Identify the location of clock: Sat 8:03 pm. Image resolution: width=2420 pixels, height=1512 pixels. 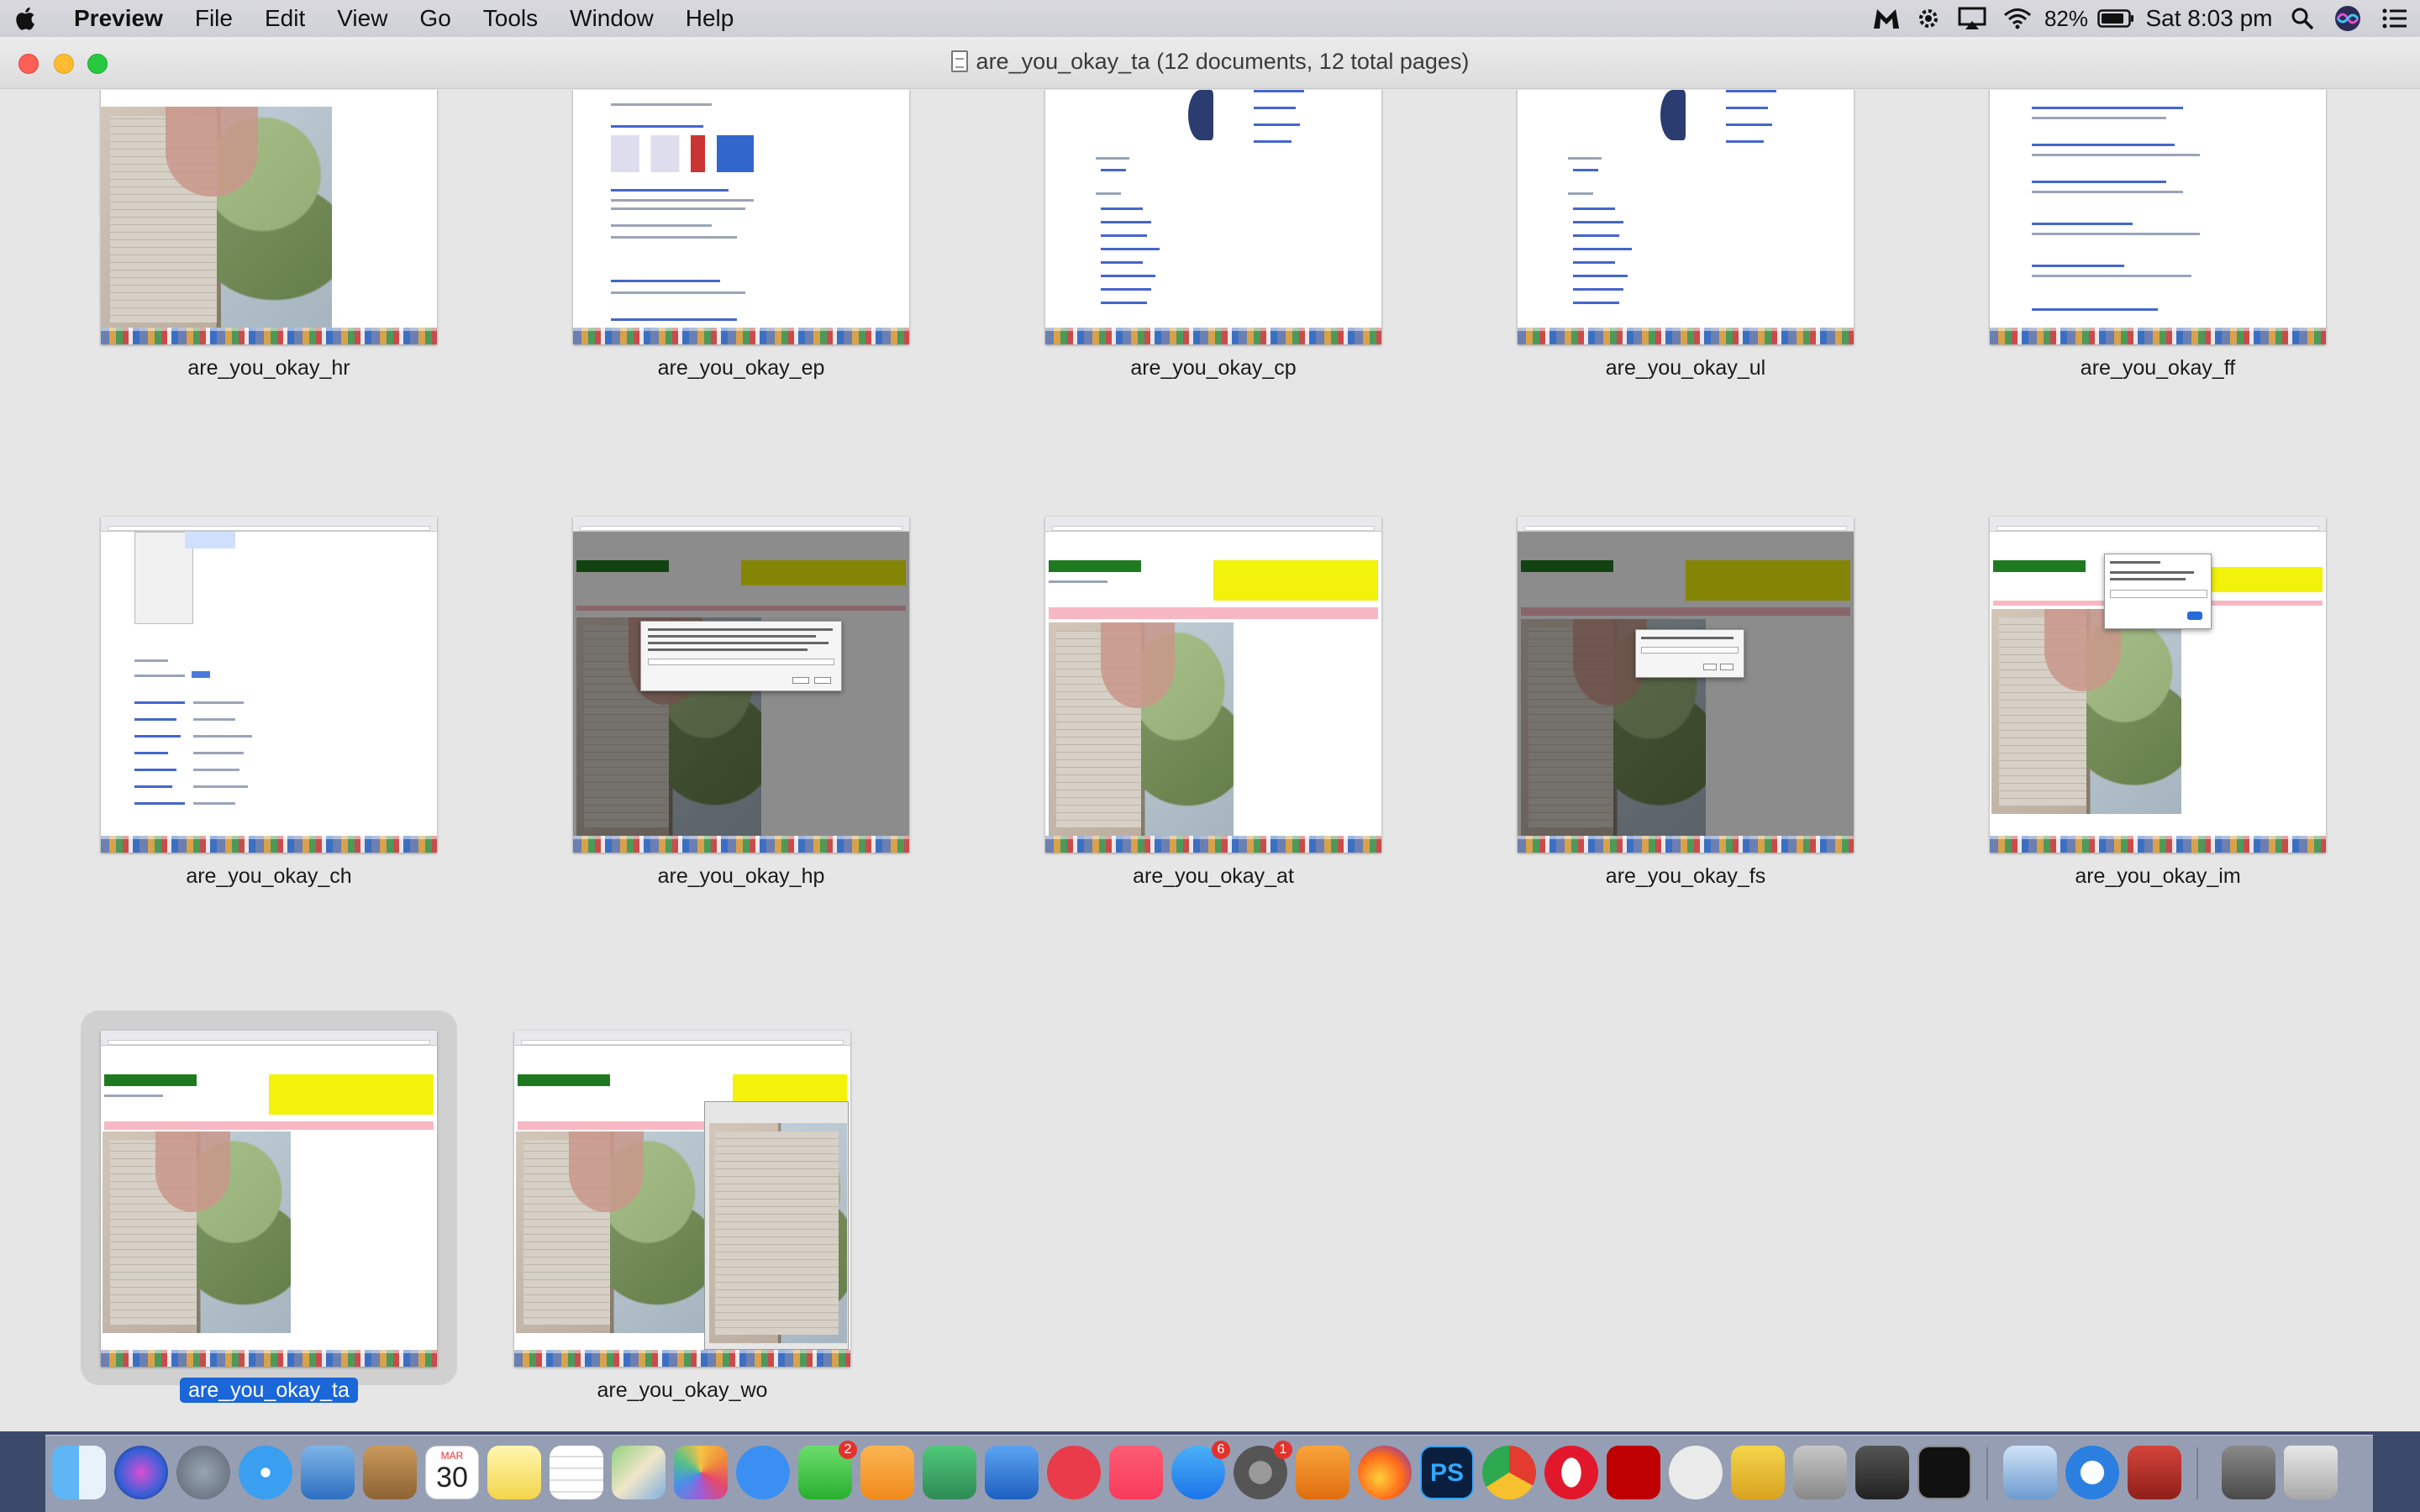
(2209, 18).